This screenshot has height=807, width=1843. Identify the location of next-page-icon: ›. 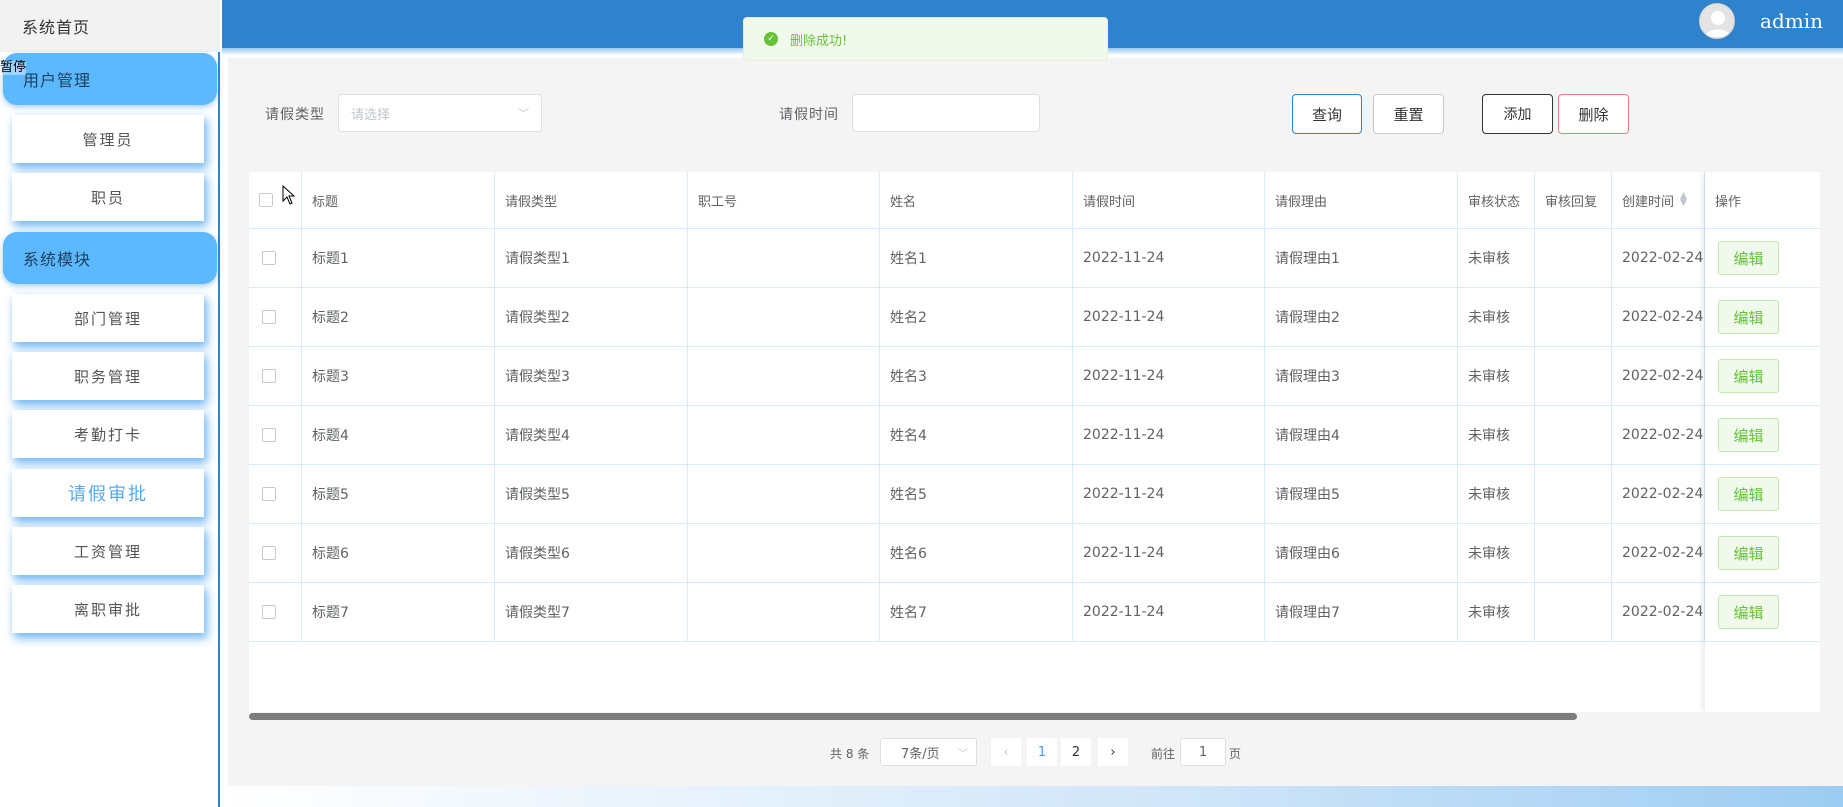
(1113, 752).